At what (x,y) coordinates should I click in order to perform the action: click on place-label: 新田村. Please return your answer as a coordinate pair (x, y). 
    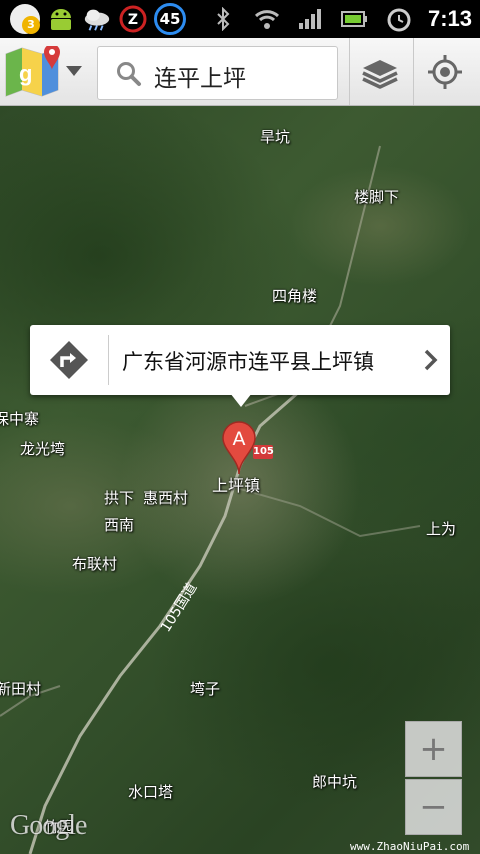
    Looking at the image, I should click on (21, 689).